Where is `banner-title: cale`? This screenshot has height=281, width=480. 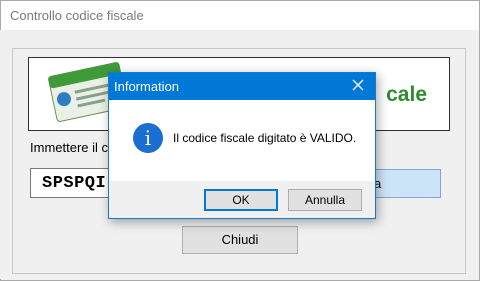 banner-title: cale is located at coordinates (406, 94).